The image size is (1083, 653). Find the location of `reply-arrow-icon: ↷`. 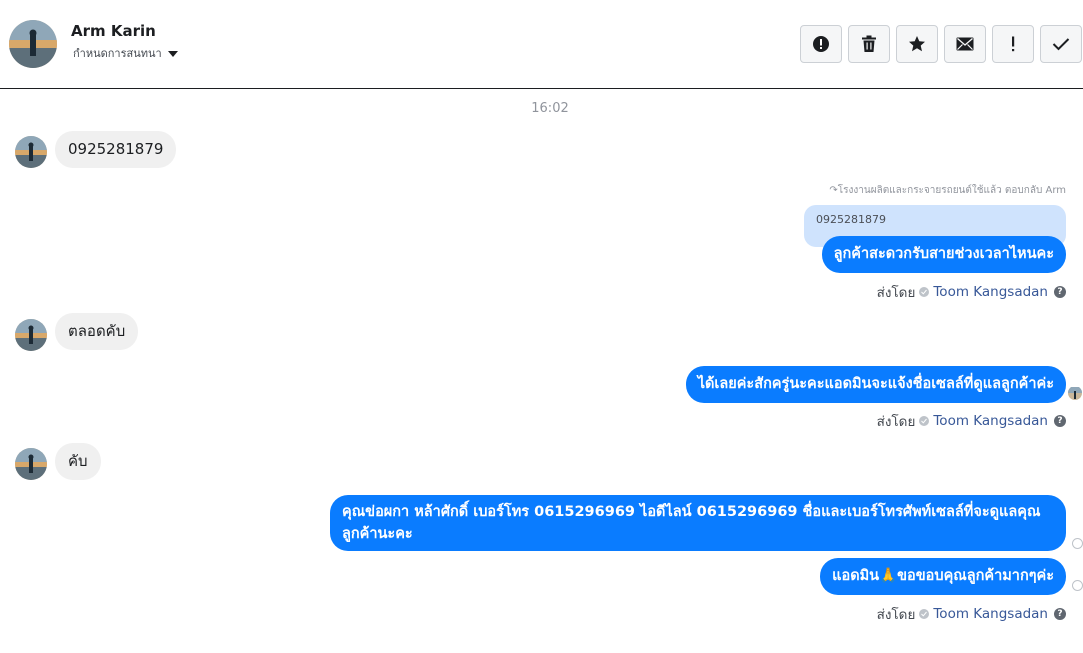

reply-arrow-icon: ↷ is located at coordinates (833, 190).